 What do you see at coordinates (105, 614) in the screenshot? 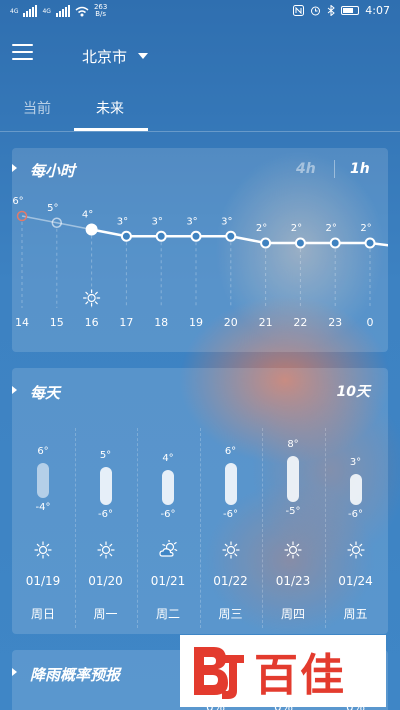
I see `day-weekday: 周一` at bounding box center [105, 614].